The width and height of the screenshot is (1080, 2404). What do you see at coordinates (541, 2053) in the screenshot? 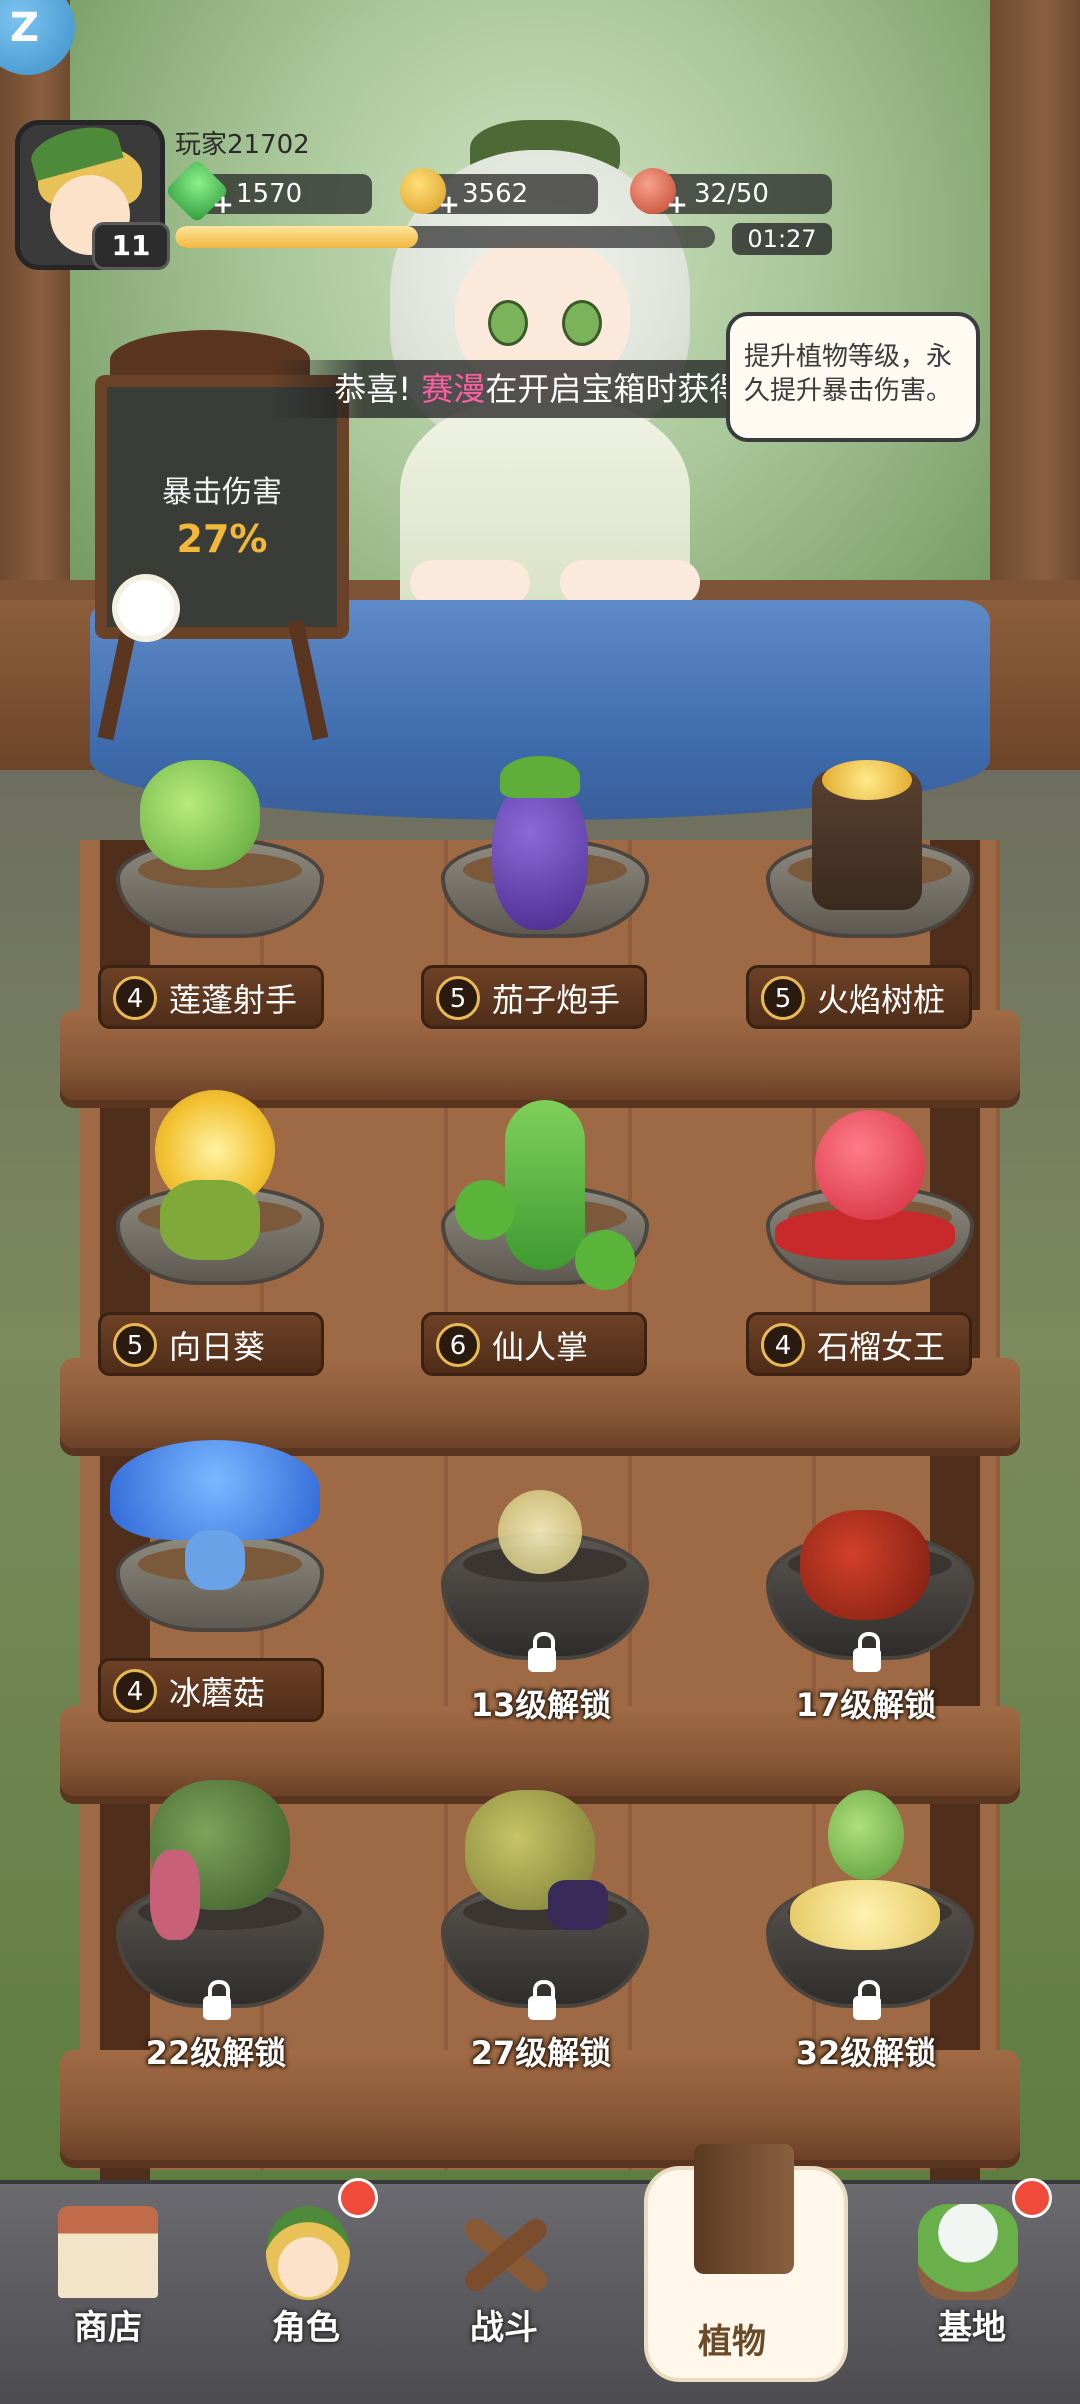
I see `unlock-level-label: 27级解锁` at bounding box center [541, 2053].